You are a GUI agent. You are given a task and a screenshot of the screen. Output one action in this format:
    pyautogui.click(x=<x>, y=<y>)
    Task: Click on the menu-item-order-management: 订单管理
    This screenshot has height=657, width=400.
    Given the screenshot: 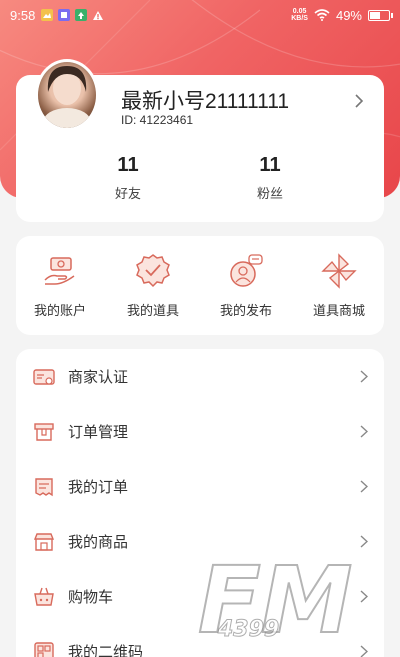 What is the action you would take?
    pyautogui.click(x=200, y=431)
    